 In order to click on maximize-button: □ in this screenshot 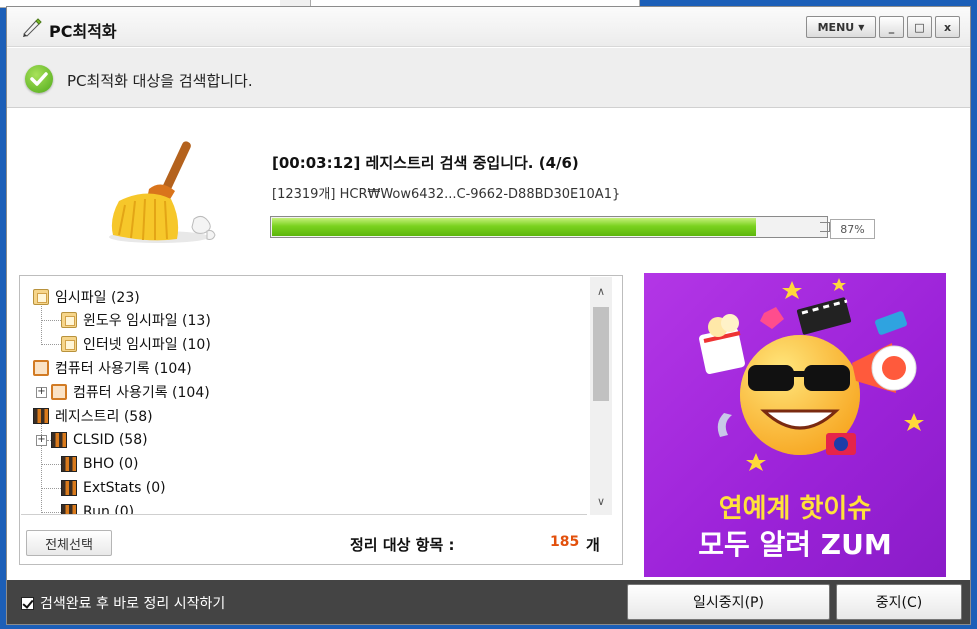, I will do `click(919, 27)`.